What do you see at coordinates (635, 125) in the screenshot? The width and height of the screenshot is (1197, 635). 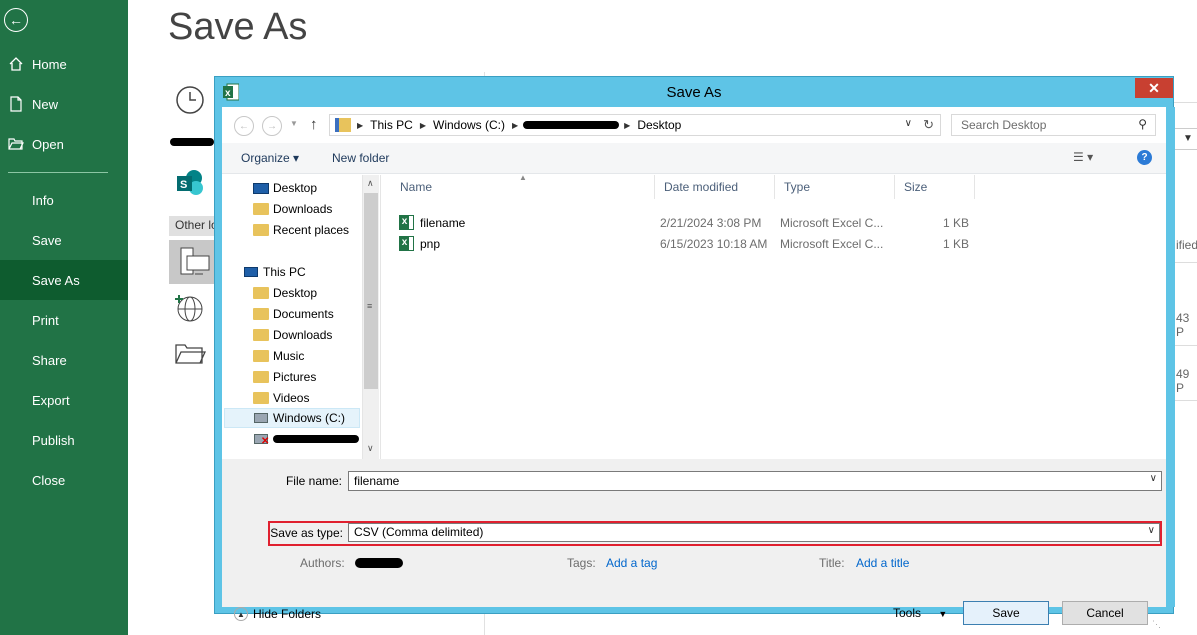 I see `address-bar: ▶ This PC ▶ Windows (C:) ▶ ▶ Desktop ∨ ↻` at bounding box center [635, 125].